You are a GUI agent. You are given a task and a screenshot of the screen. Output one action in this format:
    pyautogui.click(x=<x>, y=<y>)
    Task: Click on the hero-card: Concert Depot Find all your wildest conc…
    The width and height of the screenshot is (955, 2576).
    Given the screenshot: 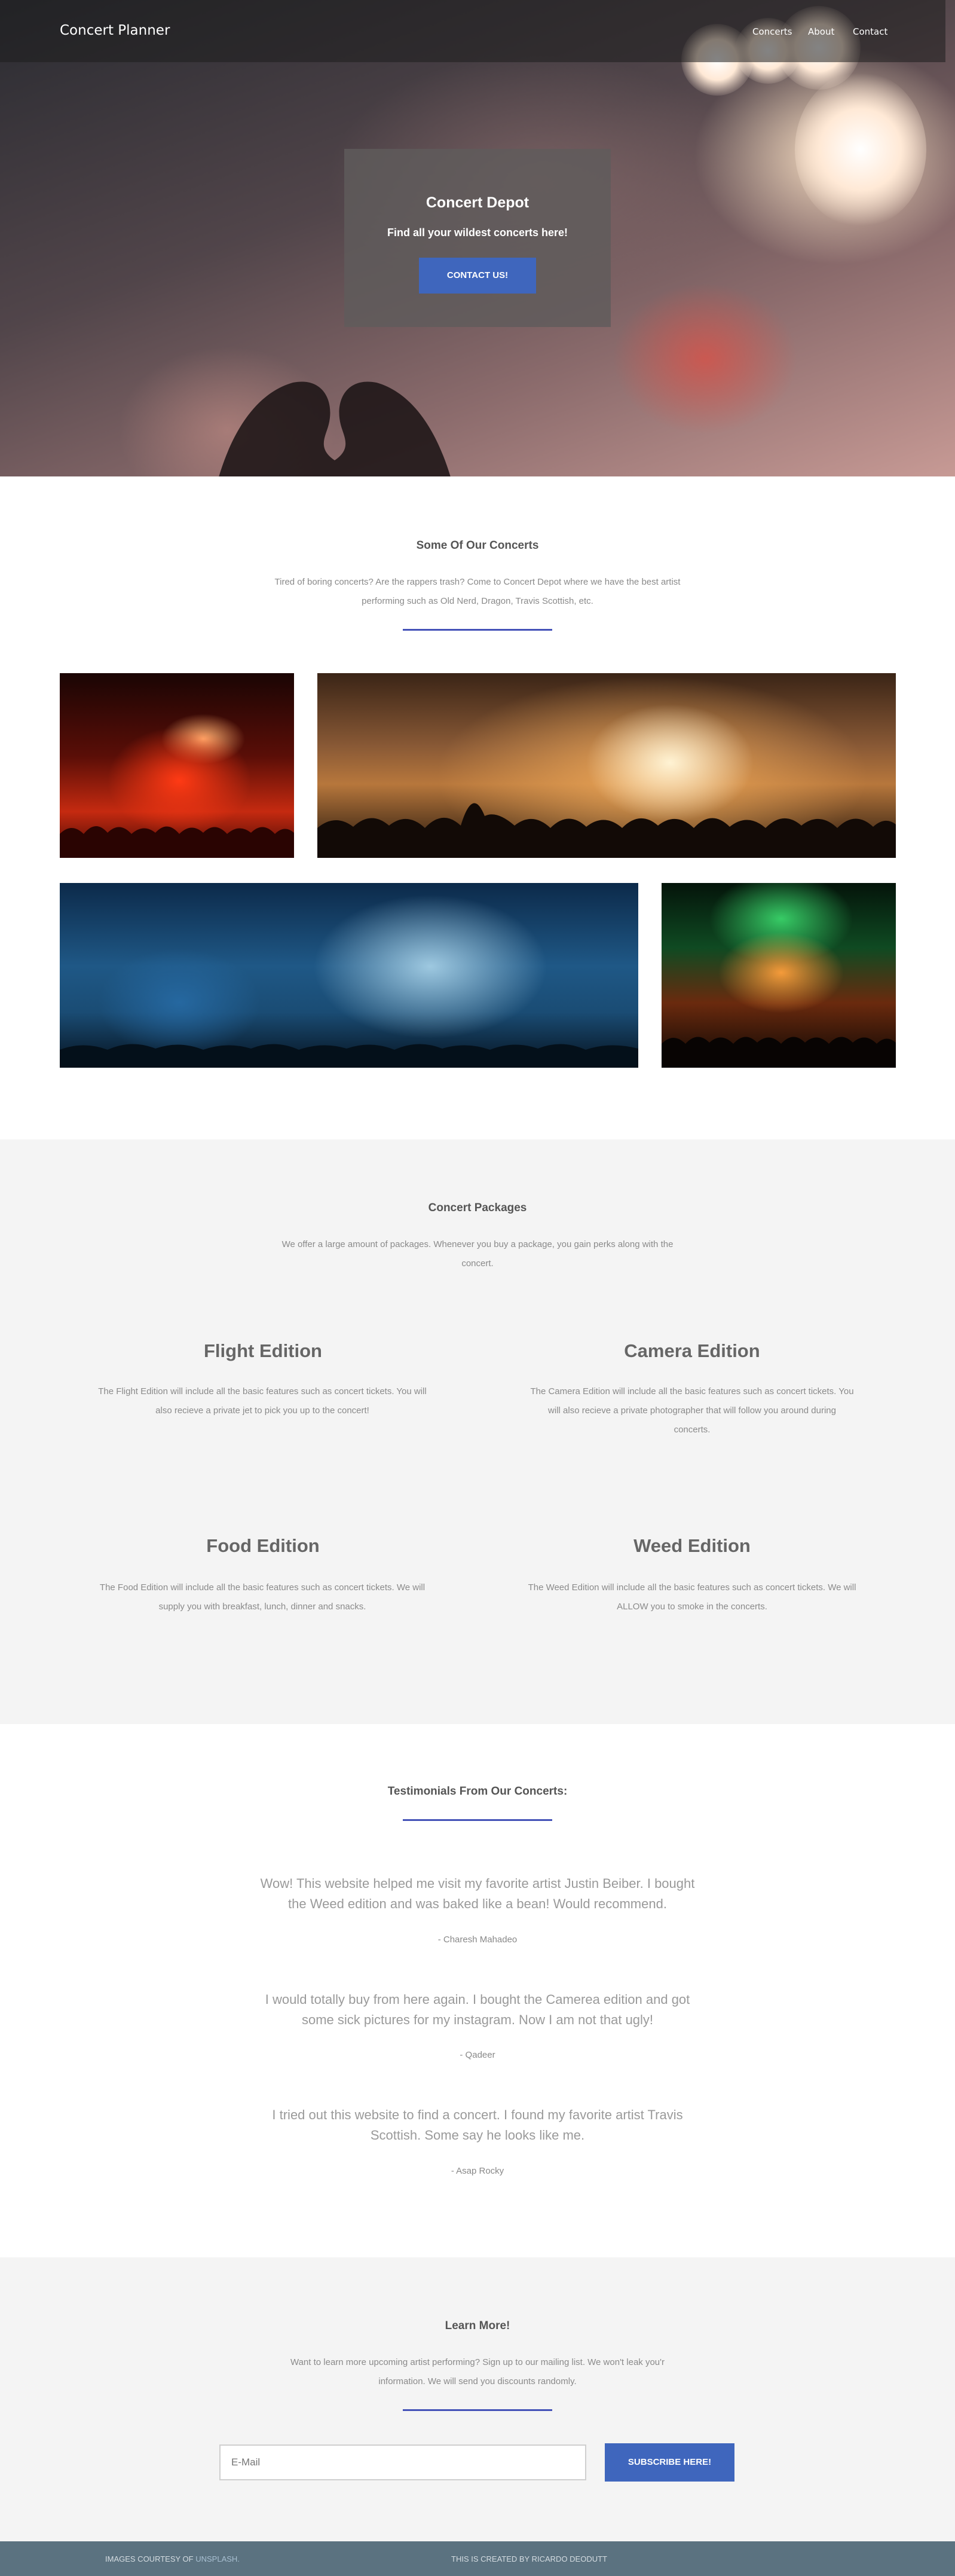 What is the action you would take?
    pyautogui.click(x=478, y=238)
    